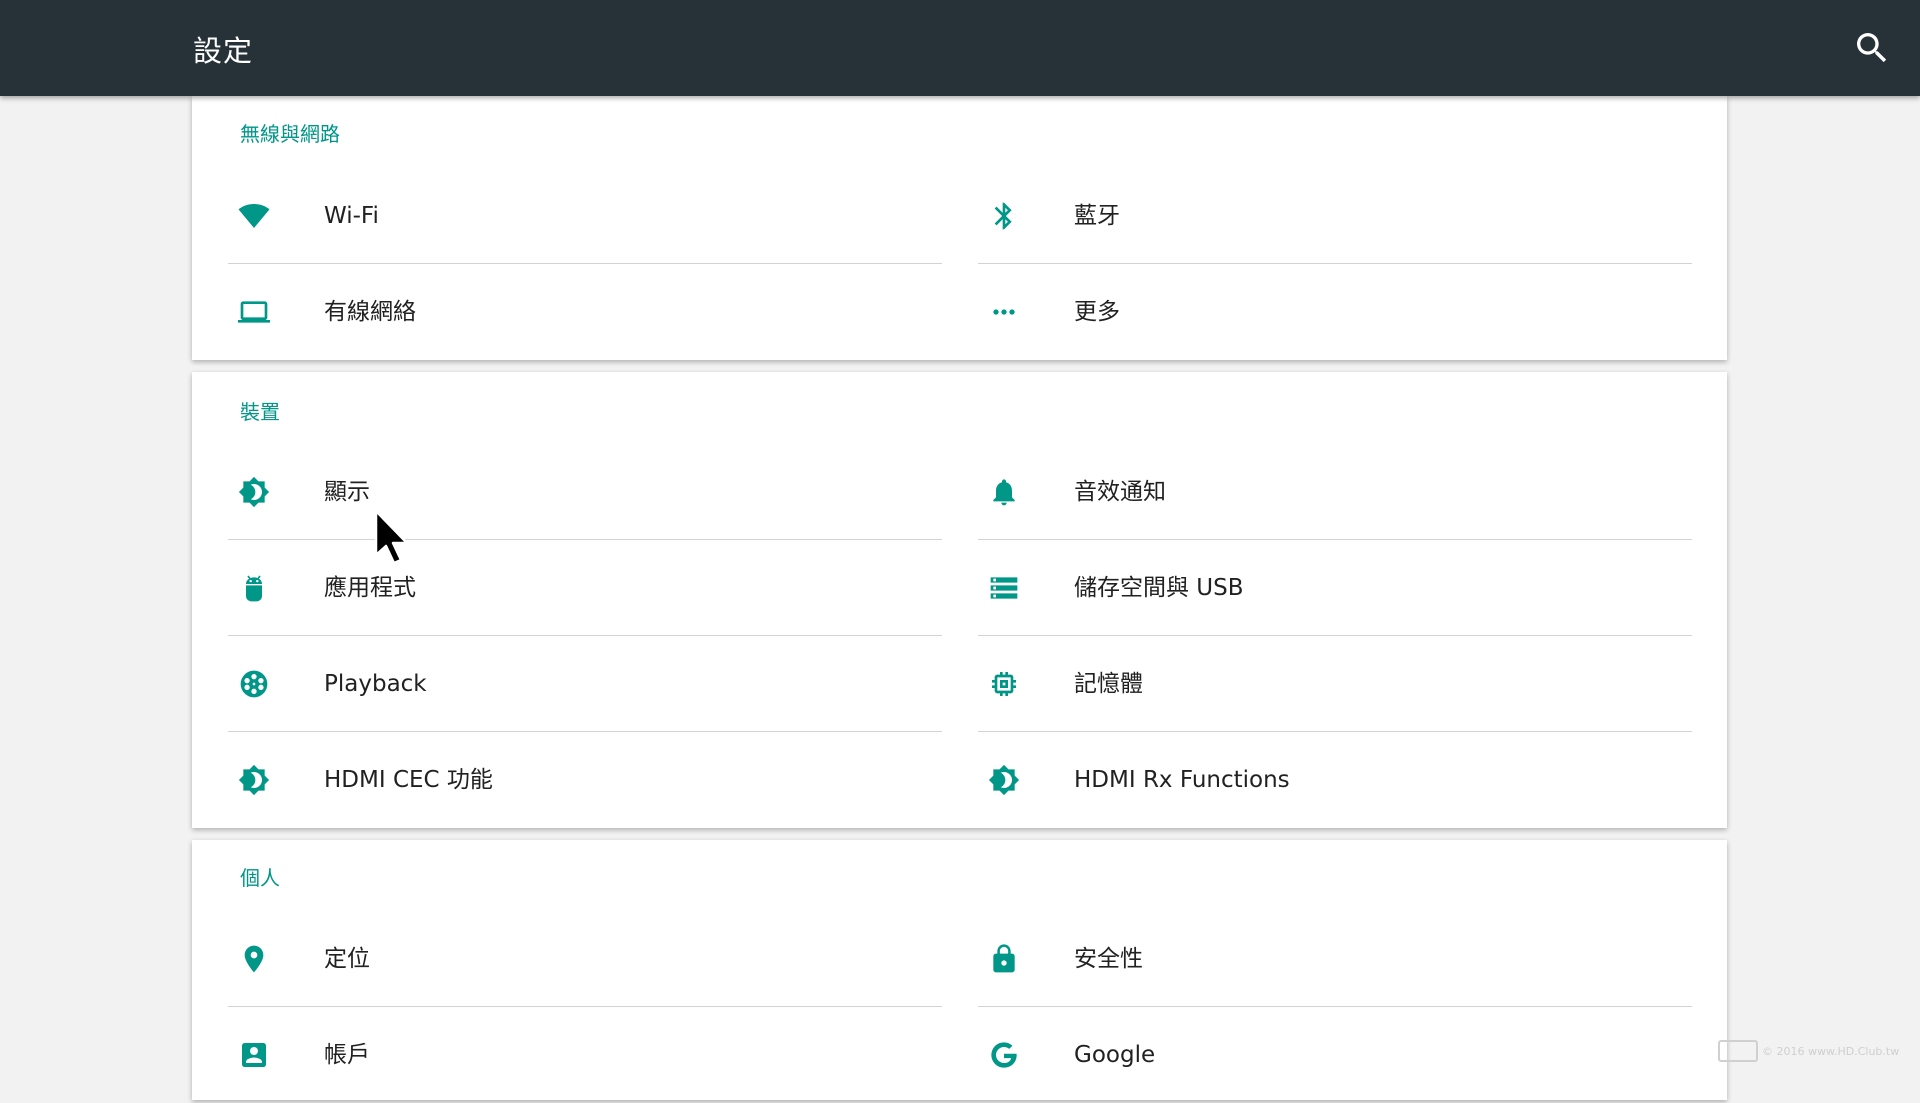  Describe the element at coordinates (585, 959) in the screenshot. I see `settings-item-location: 定位` at that location.